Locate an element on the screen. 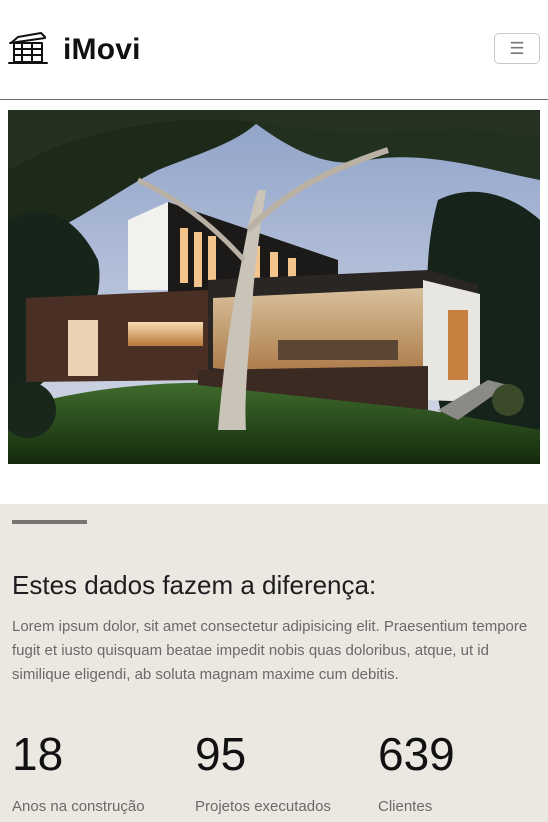 The width and height of the screenshot is (548, 822). hamburger-menu-icon: ☰ is located at coordinates (517, 48).